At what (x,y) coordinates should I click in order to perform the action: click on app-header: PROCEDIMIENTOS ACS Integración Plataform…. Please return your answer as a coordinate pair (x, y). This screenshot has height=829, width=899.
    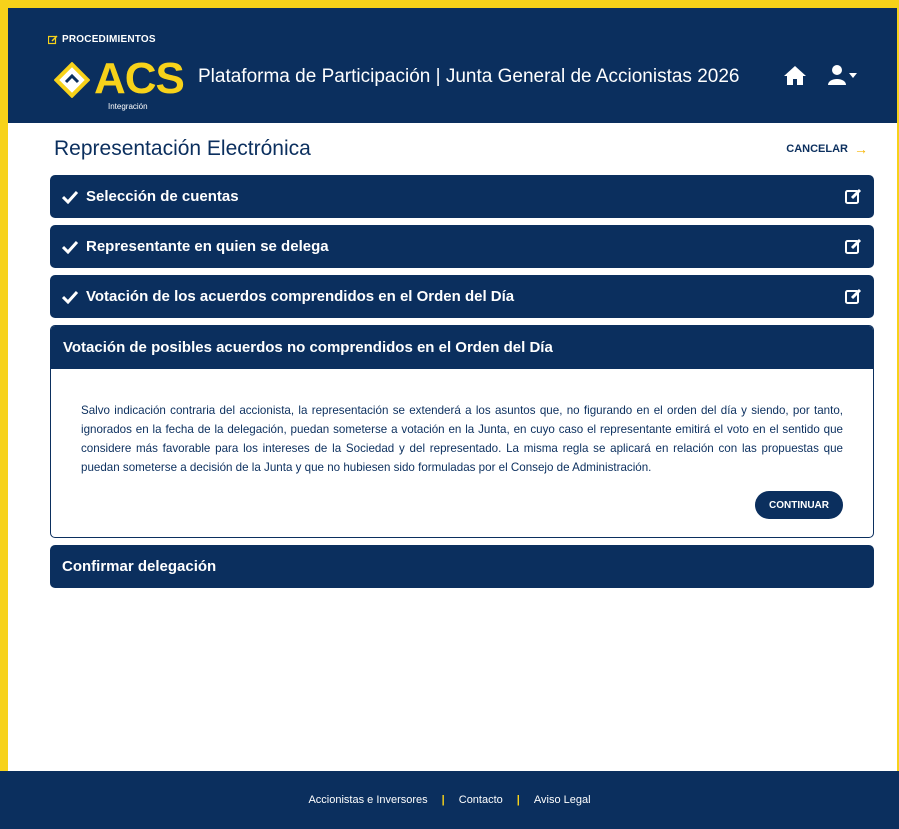
    Looking at the image, I should click on (452, 65).